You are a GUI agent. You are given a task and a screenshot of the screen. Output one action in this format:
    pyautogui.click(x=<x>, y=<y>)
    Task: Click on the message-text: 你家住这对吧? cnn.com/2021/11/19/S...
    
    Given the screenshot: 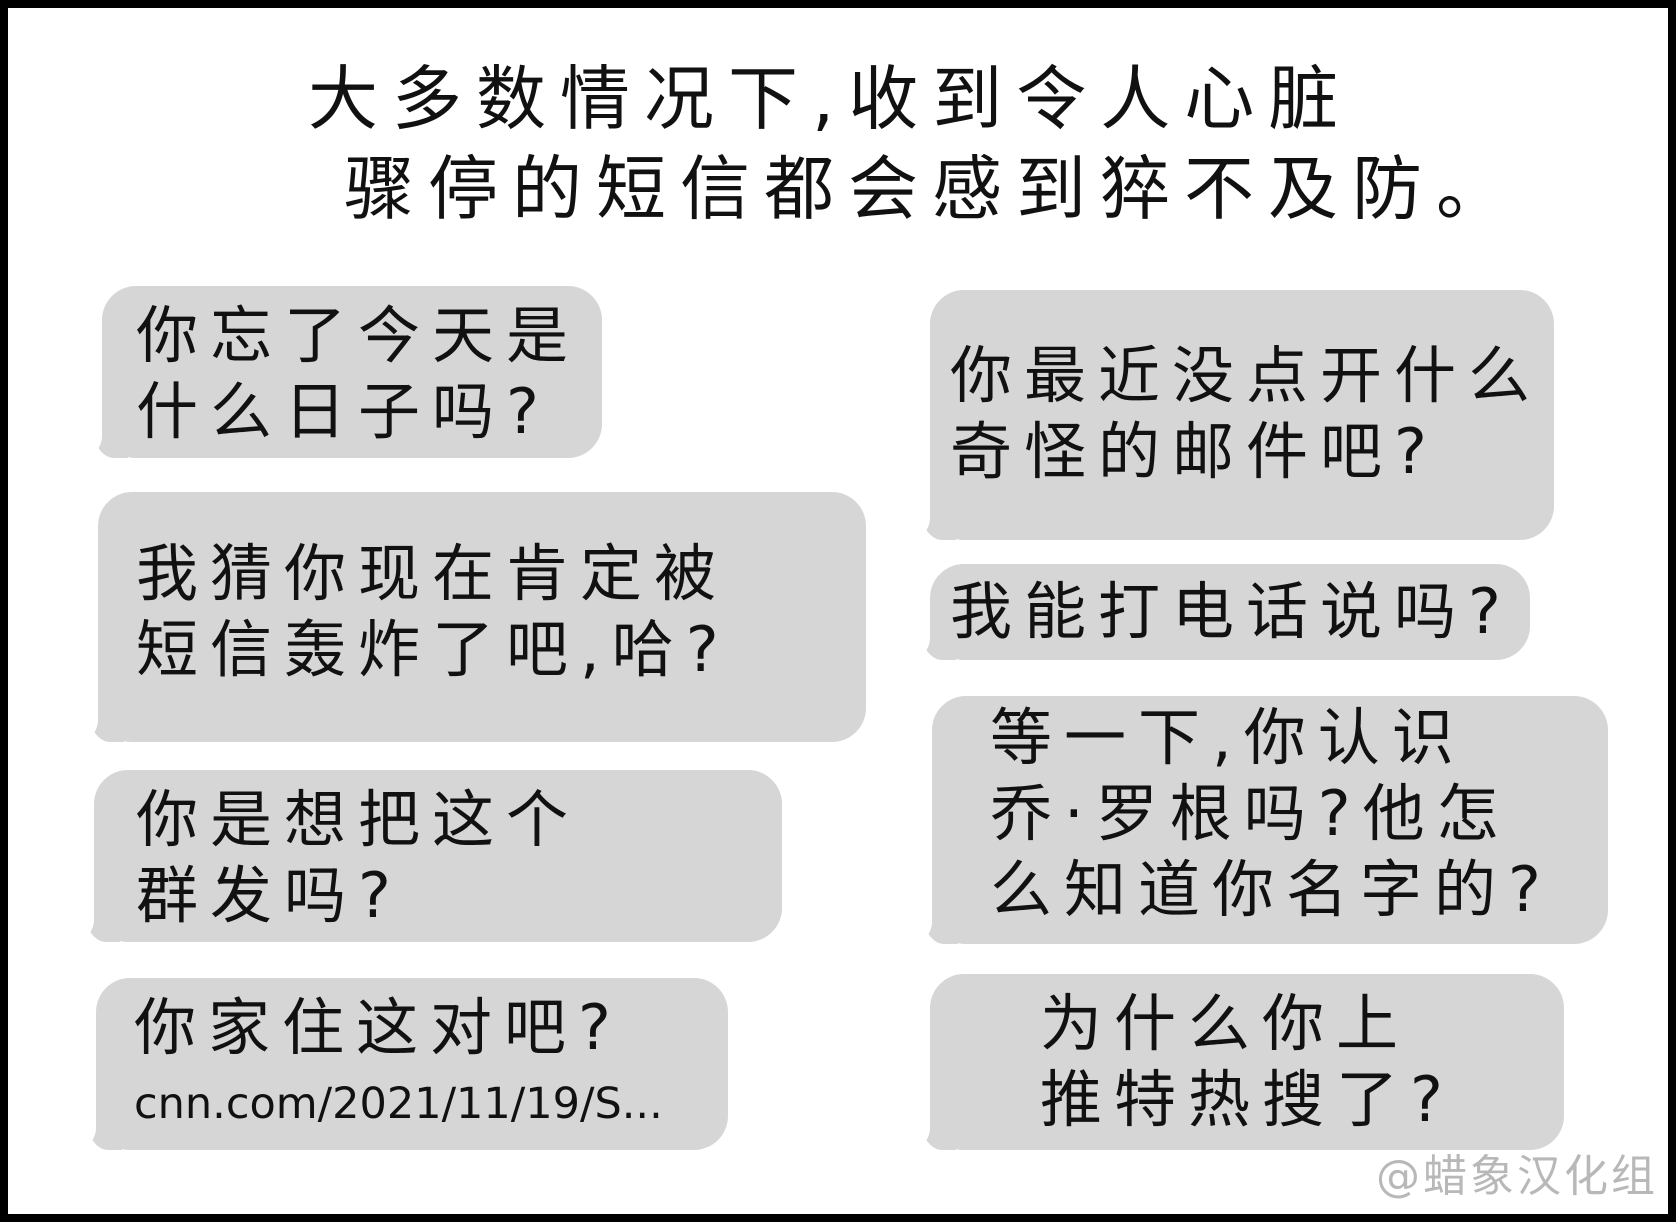 What is the action you would take?
    pyautogui.click(x=398, y=1066)
    